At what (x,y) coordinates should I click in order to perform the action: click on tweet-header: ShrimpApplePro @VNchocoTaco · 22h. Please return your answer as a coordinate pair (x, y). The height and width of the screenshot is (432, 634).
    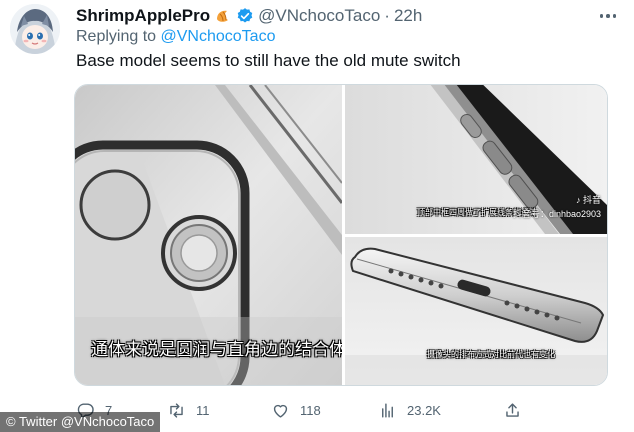
    Looking at the image, I should click on (335, 16).